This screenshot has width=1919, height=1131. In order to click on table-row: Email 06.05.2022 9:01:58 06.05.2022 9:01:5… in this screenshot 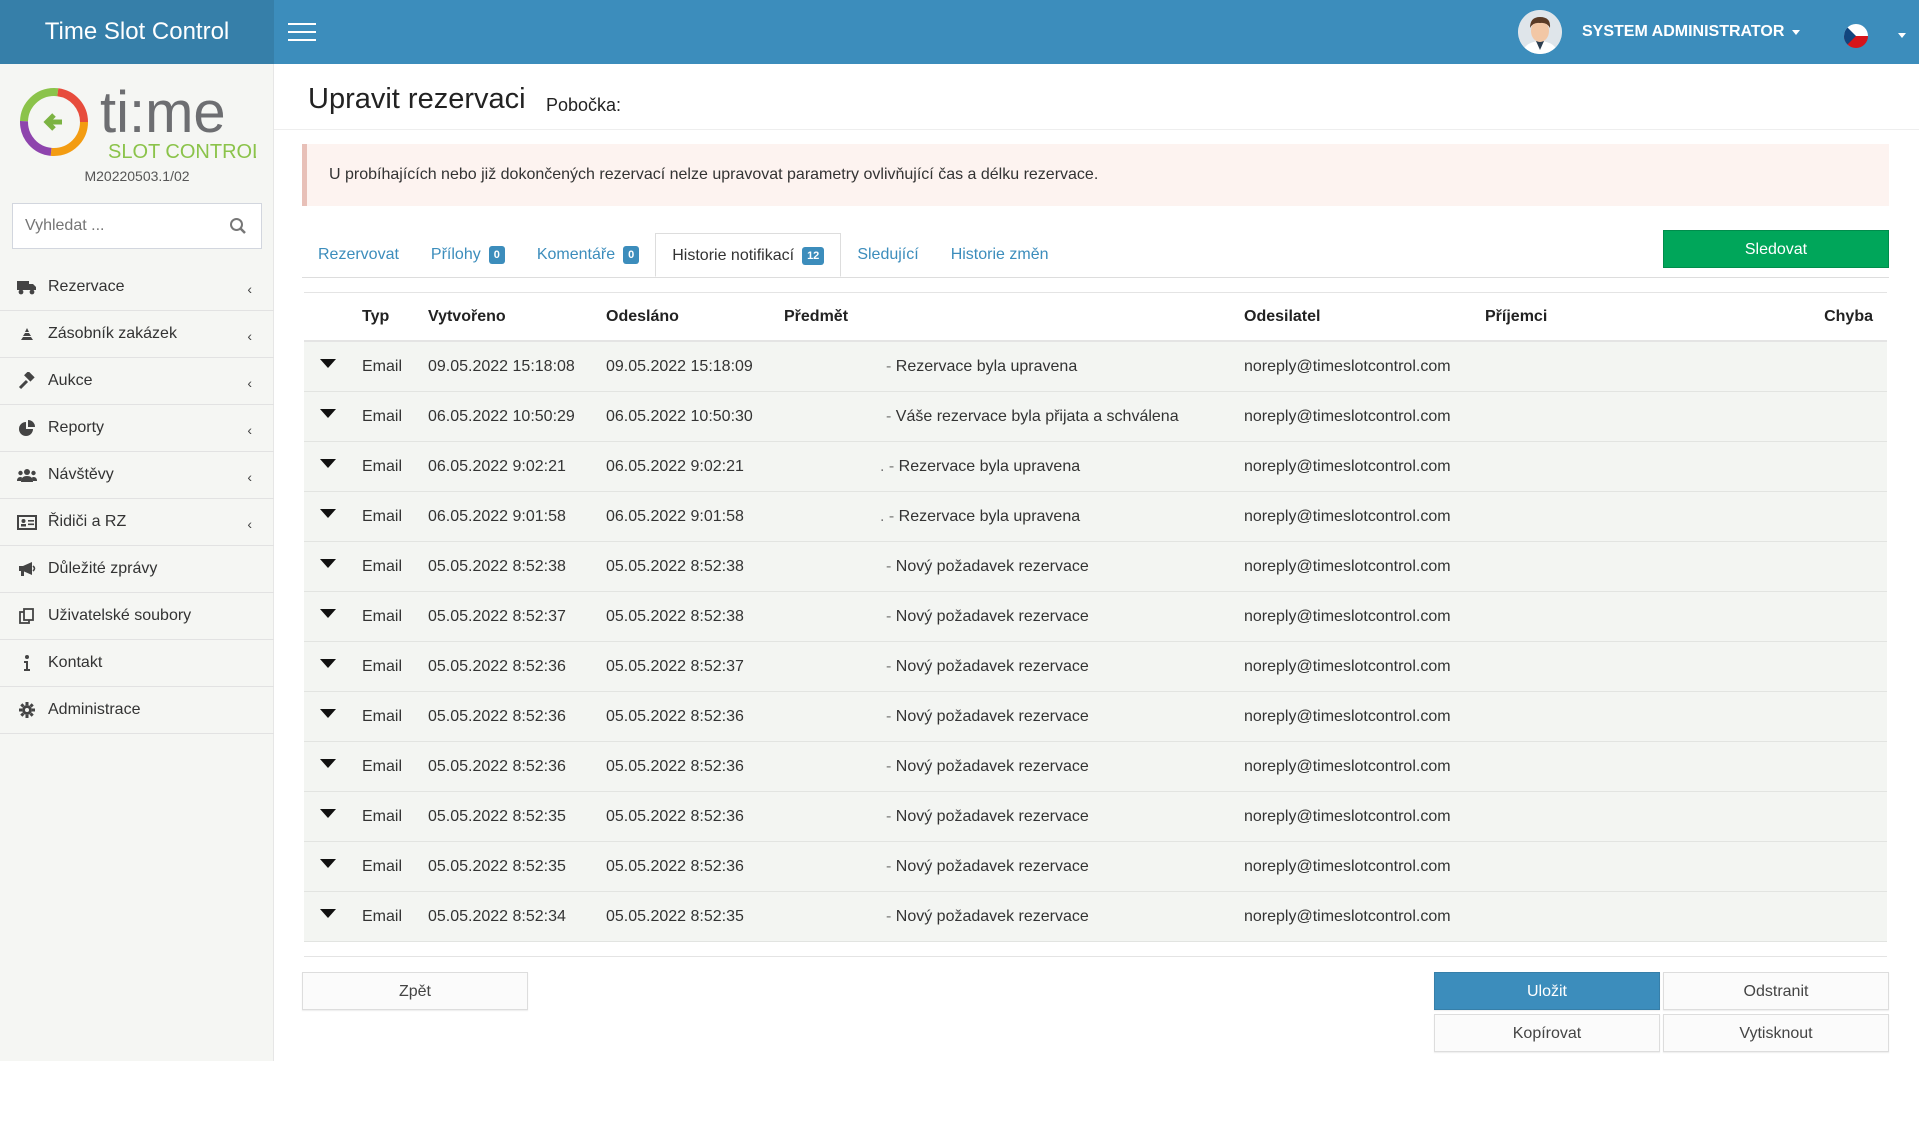, I will do `click(1095, 517)`.